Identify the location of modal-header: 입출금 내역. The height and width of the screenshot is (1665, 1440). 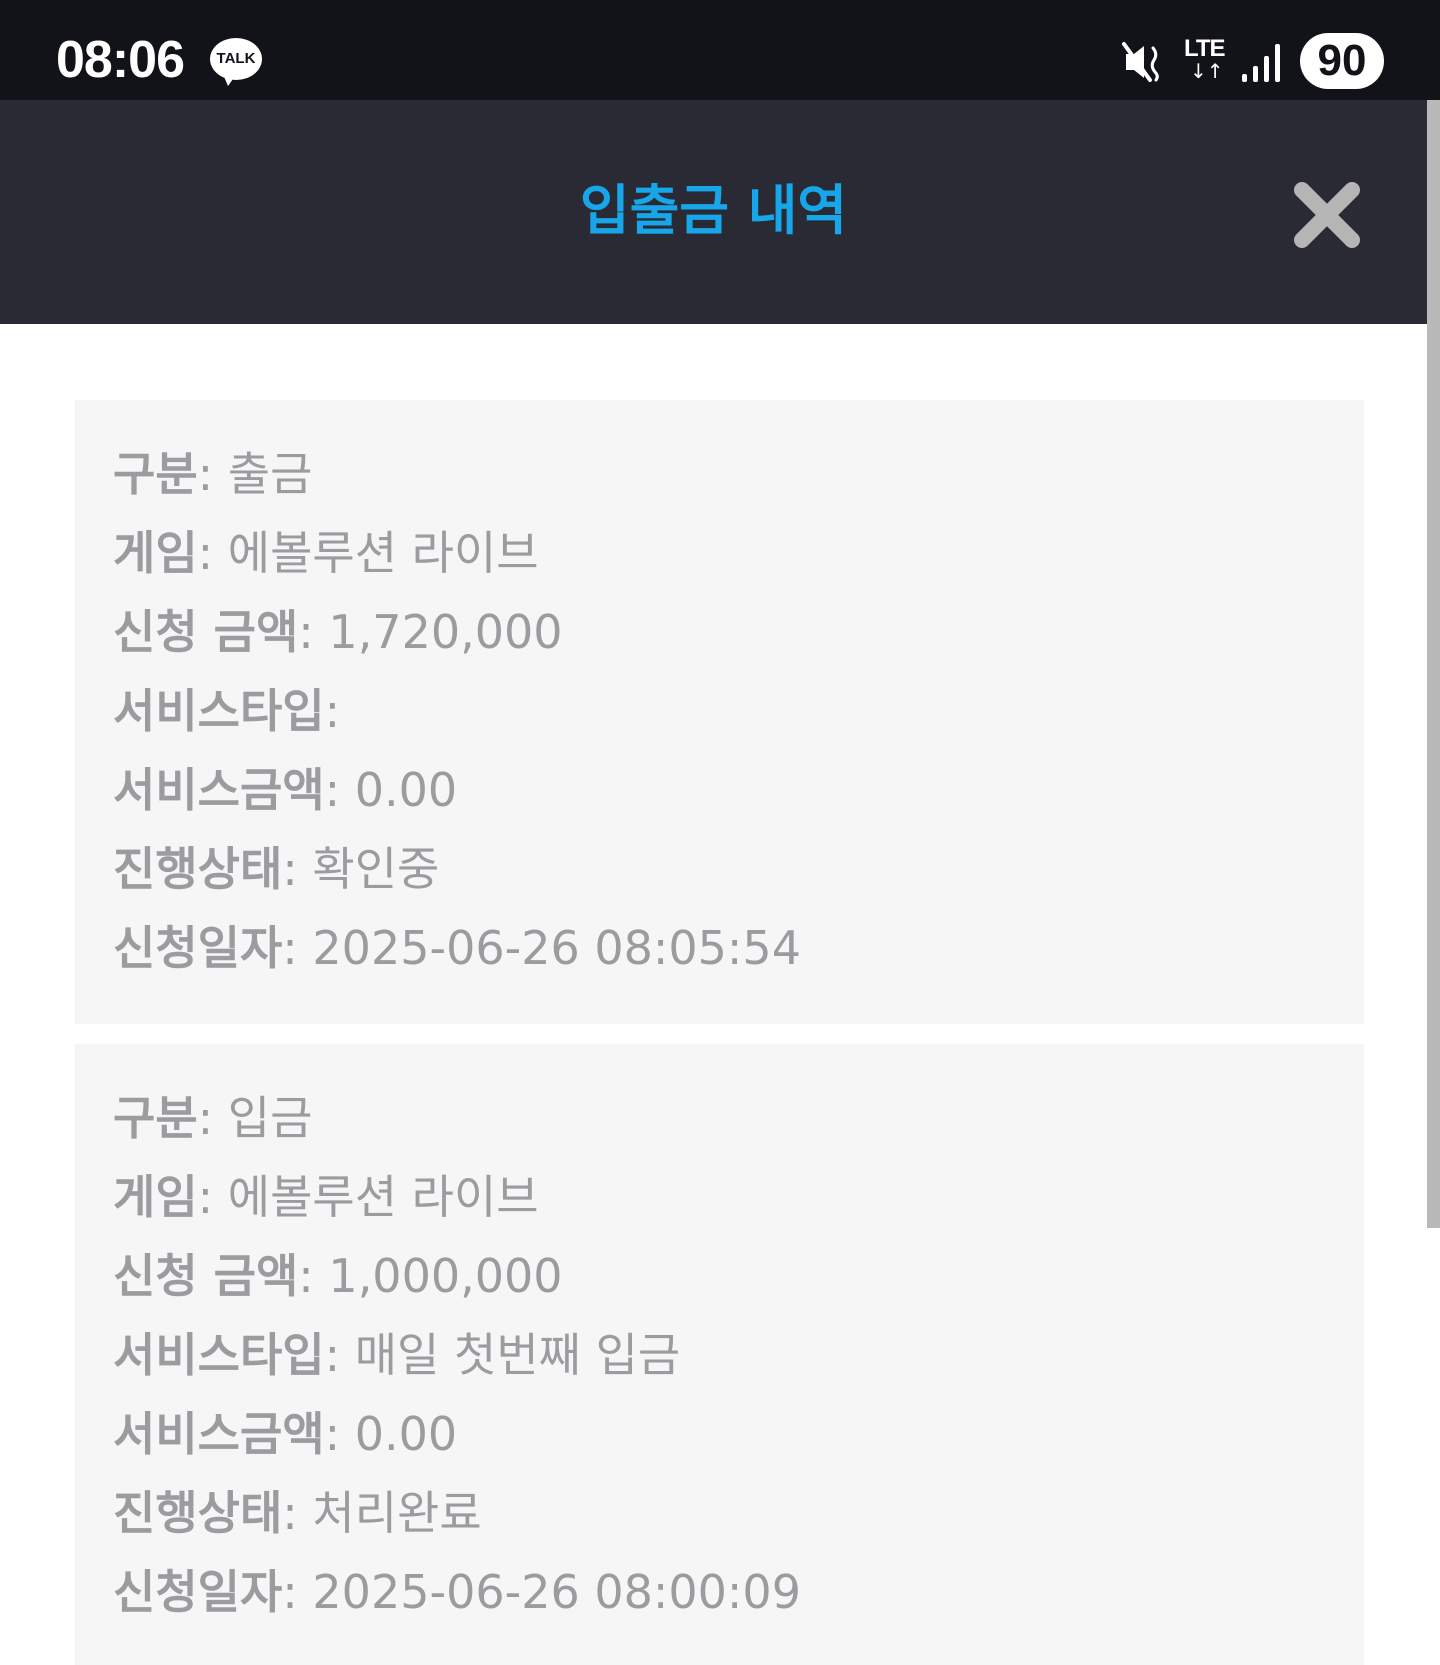
(713, 212).